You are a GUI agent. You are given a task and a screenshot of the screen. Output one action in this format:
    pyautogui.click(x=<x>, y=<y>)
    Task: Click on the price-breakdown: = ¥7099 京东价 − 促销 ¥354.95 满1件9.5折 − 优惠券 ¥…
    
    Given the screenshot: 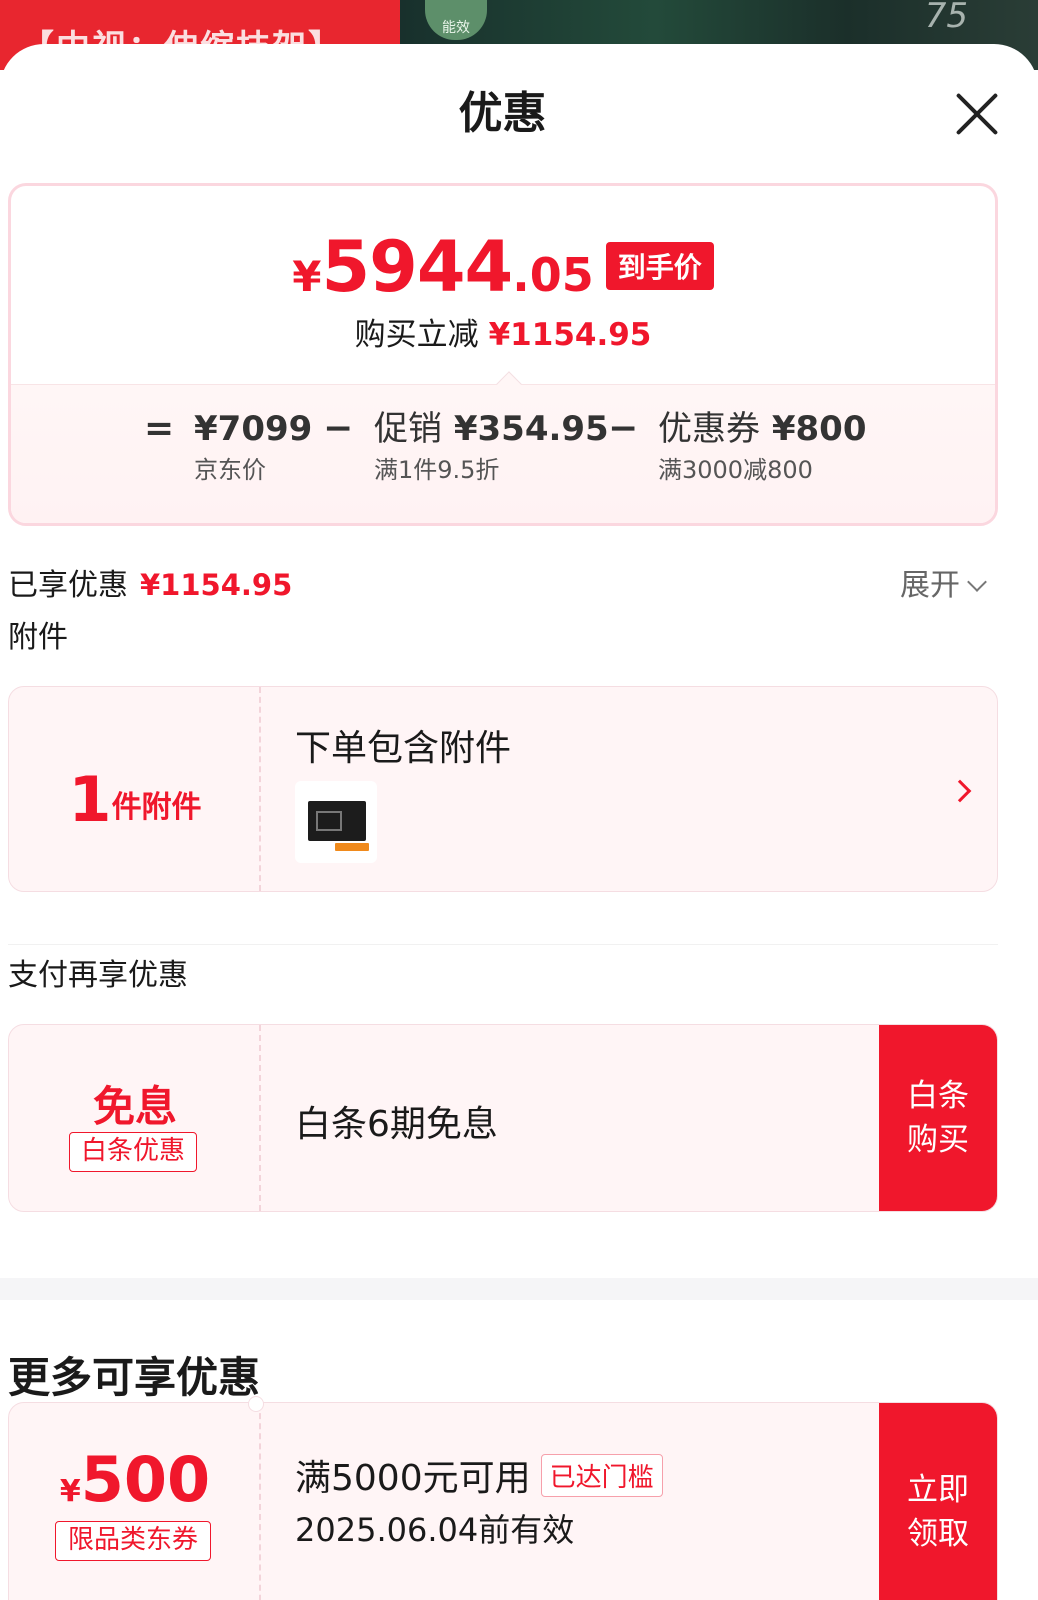 What is the action you would take?
    pyautogui.click(x=503, y=458)
    